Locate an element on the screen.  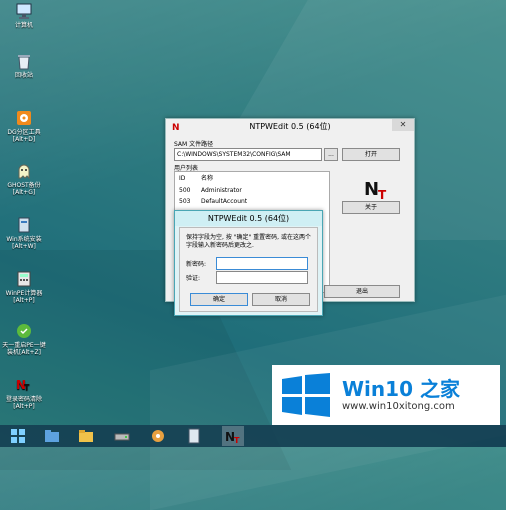
computer-icon is located at coordinates (24, 11).